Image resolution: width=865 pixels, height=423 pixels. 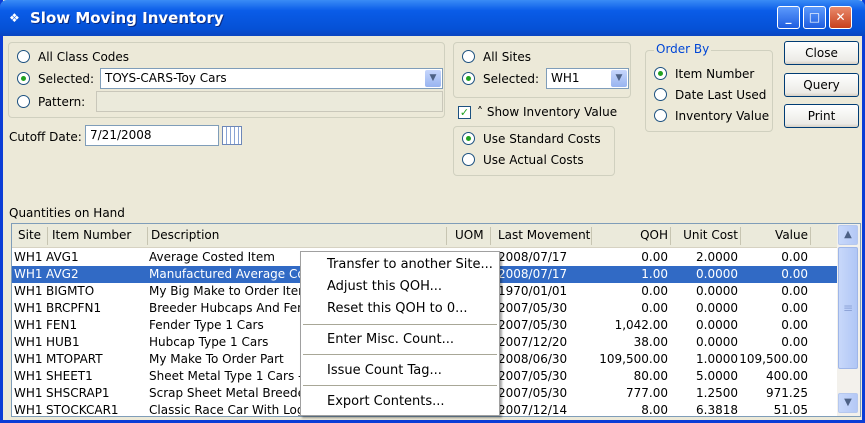 What do you see at coordinates (533, 359) in the screenshot?
I see `cell-last-movement: 2008/06/30` at bounding box center [533, 359].